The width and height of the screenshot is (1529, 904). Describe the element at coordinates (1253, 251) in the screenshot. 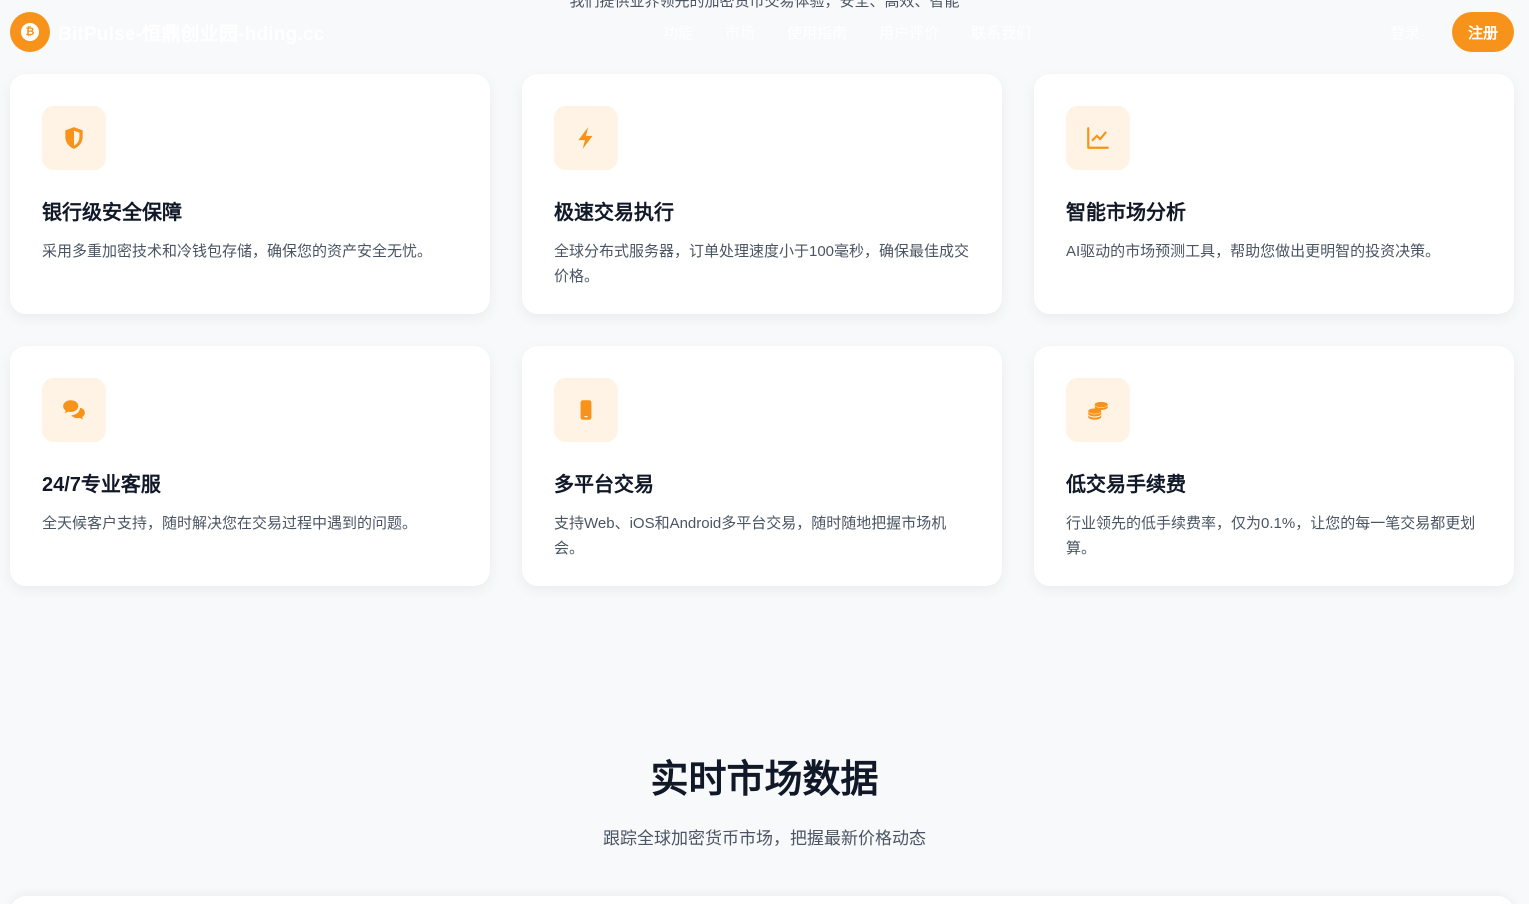

I see `feature-description: AI驱动的市场预测工具，帮助您做出更明智的投资决策。` at that location.